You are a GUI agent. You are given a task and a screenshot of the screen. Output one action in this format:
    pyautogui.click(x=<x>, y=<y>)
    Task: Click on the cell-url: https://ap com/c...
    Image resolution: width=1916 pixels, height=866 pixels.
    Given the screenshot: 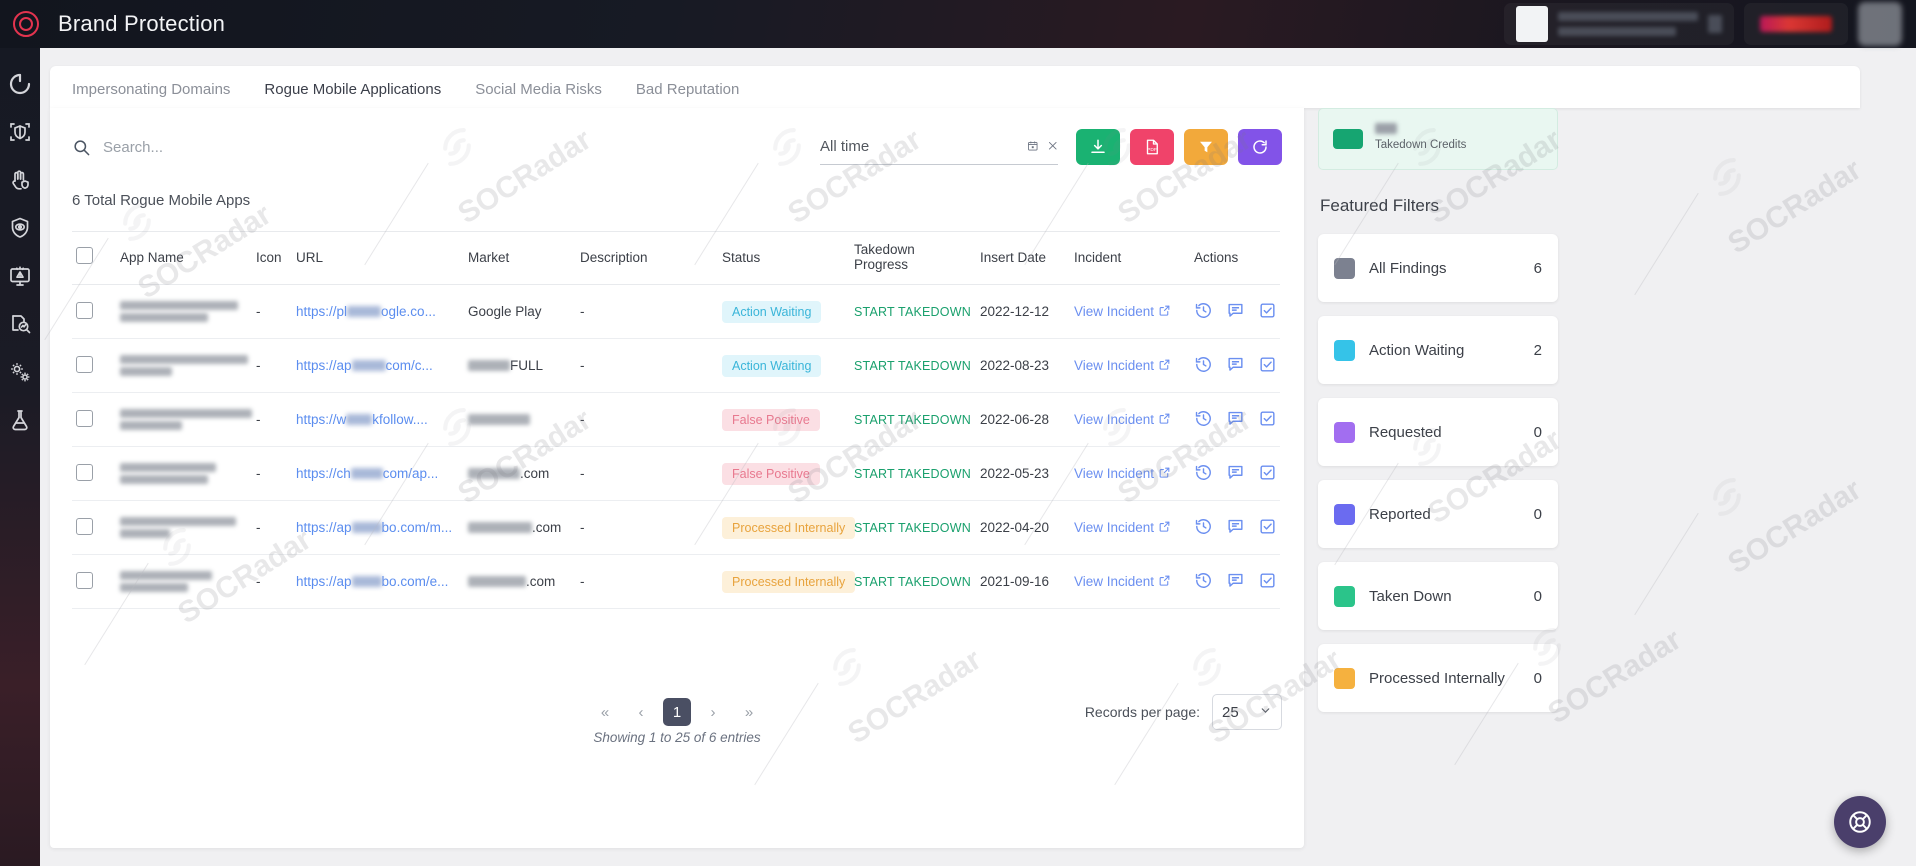 What is the action you would take?
    pyautogui.click(x=378, y=365)
    